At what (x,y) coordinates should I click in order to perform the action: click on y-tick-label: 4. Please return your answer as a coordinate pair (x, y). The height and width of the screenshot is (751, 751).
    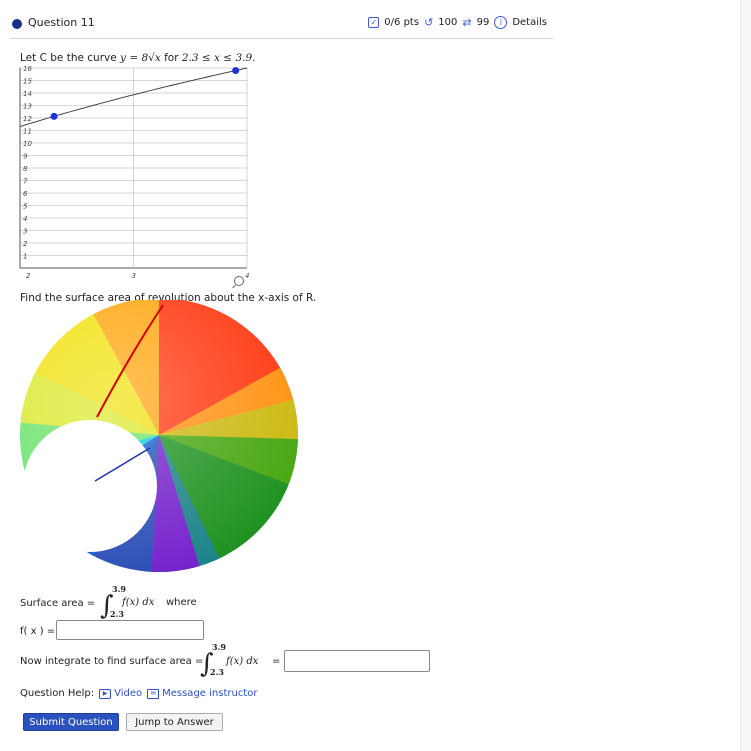
    Looking at the image, I should click on (25, 219).